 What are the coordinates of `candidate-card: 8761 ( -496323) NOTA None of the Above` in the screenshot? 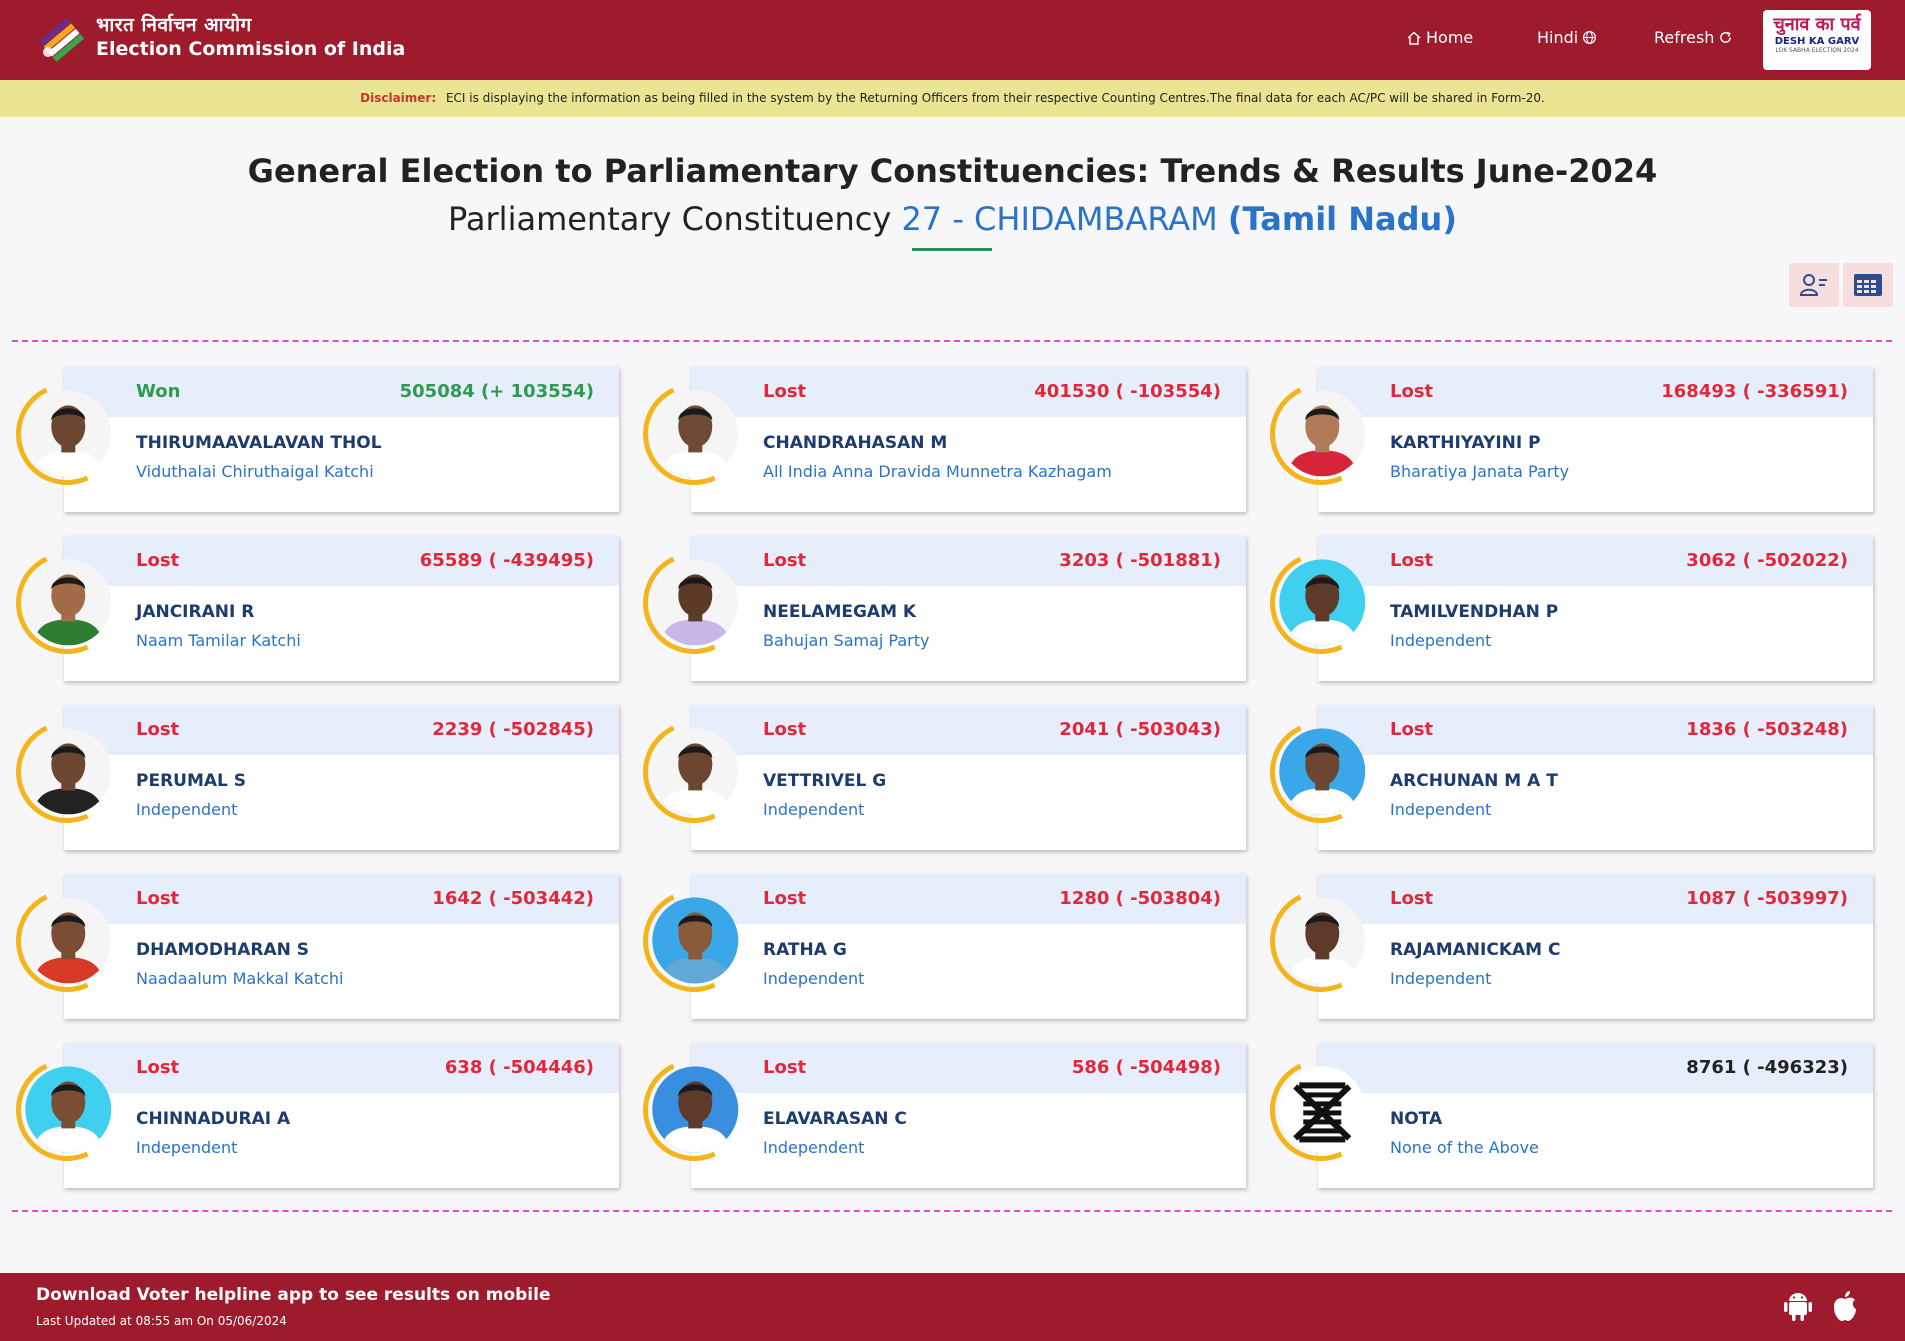 It's located at (1595, 1115).